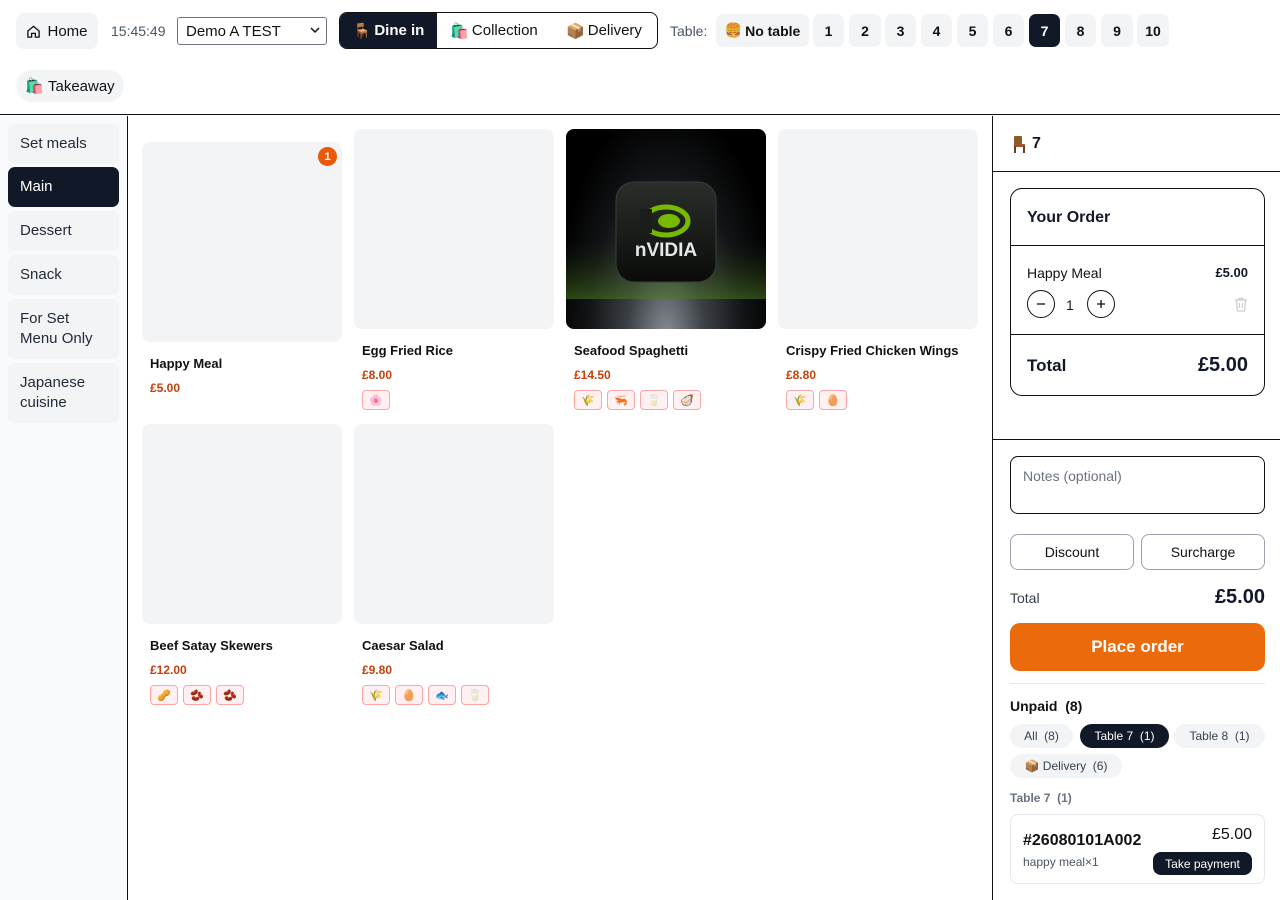 The width and height of the screenshot is (1280, 900). Describe the element at coordinates (1008, 30) in the screenshot. I see `table-button-6: 6` at that location.